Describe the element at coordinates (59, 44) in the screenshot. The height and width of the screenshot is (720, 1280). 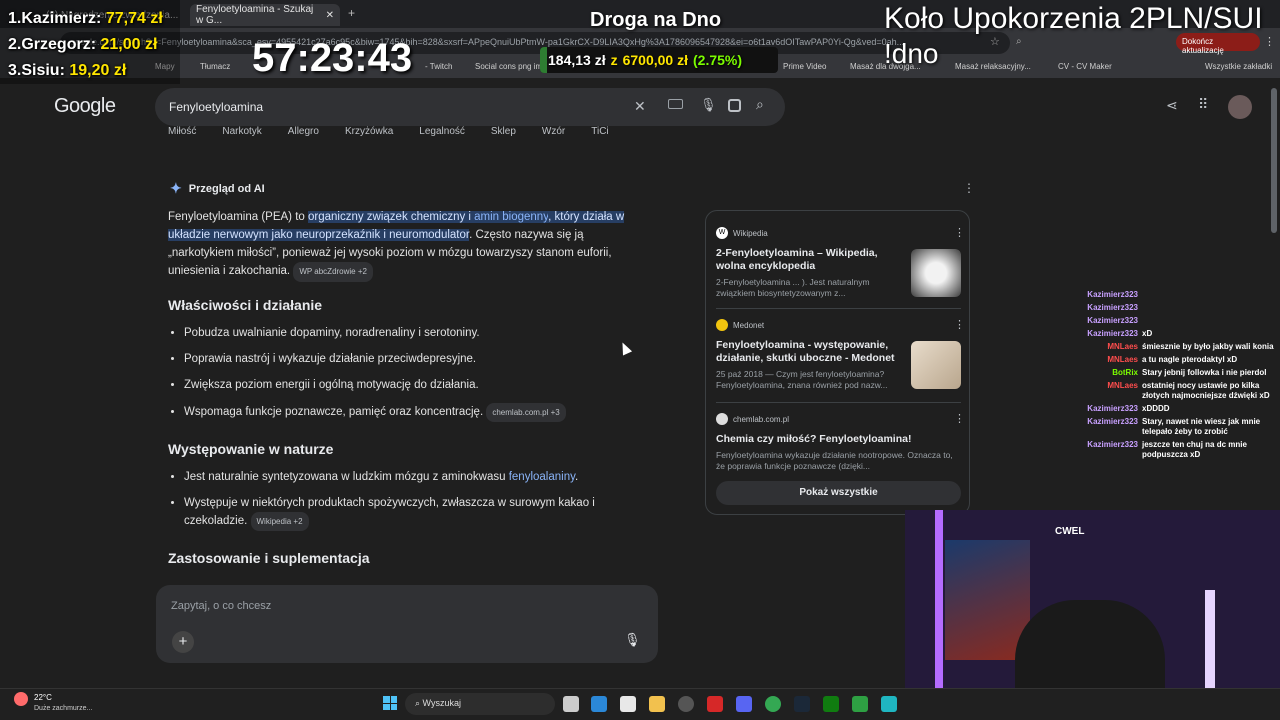
I see `donor-name: Grzegorz:` at that location.